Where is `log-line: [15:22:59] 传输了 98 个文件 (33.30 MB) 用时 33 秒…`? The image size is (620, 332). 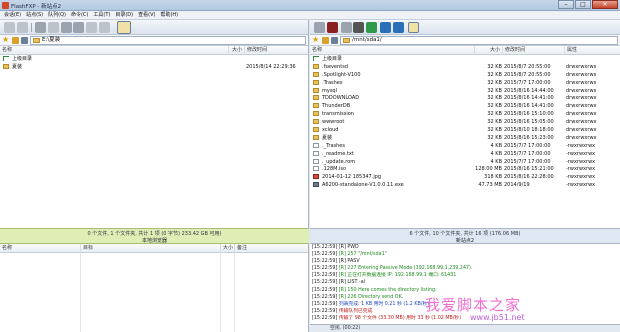
log-line: [15:22:59] 传输了 98 个文件 (33.30 MB) 用时 33 秒… is located at coordinates (465, 318).